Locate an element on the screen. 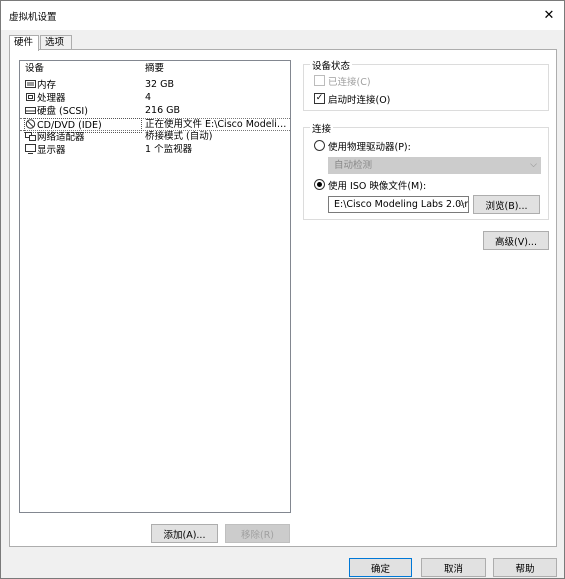 Image resolution: width=565 pixels, height=579 pixels. connected-checkbox is located at coordinates (319, 80).